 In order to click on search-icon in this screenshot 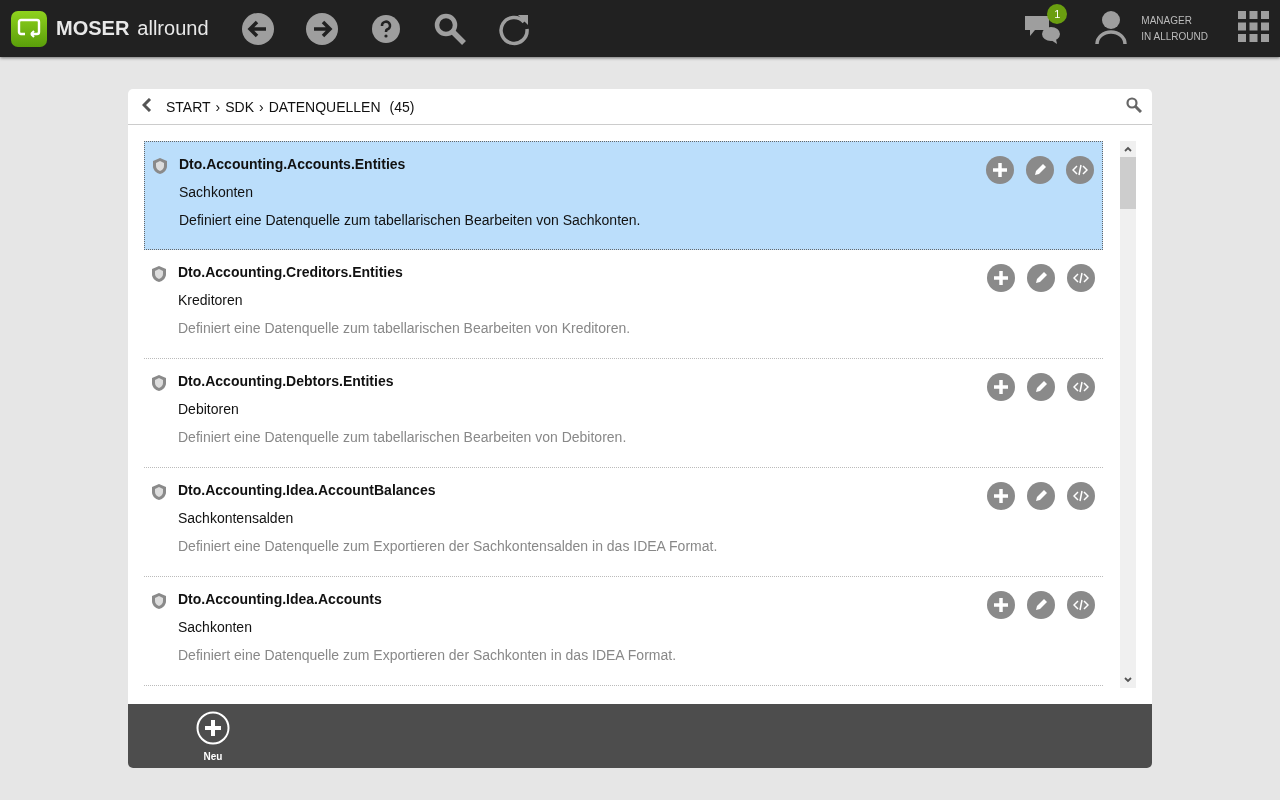, I will do `click(449, 28)`.